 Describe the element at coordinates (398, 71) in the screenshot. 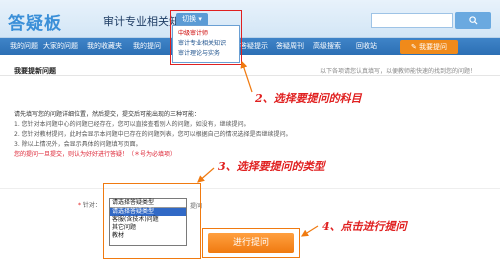

I see `page-hint: 以下各项请您认真填写，以便教师能快速的找到您的问题！` at that location.